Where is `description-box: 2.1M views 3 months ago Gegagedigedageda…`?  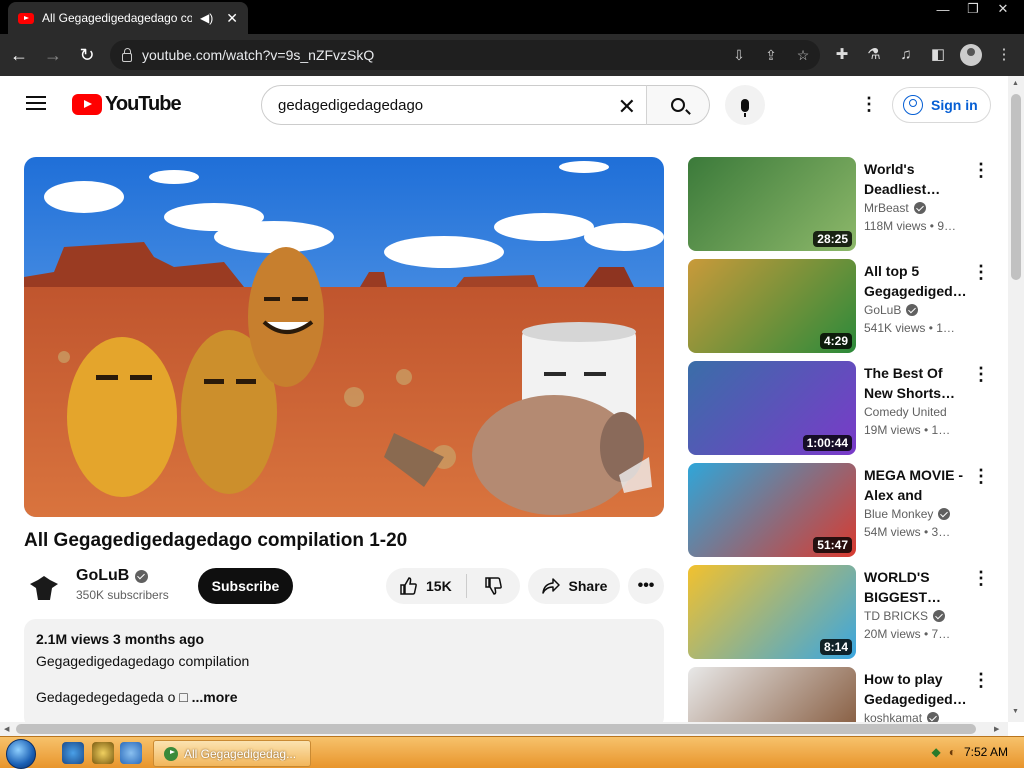
description-box: 2.1M views 3 months ago Gegagedigedageda… is located at coordinates (344, 670).